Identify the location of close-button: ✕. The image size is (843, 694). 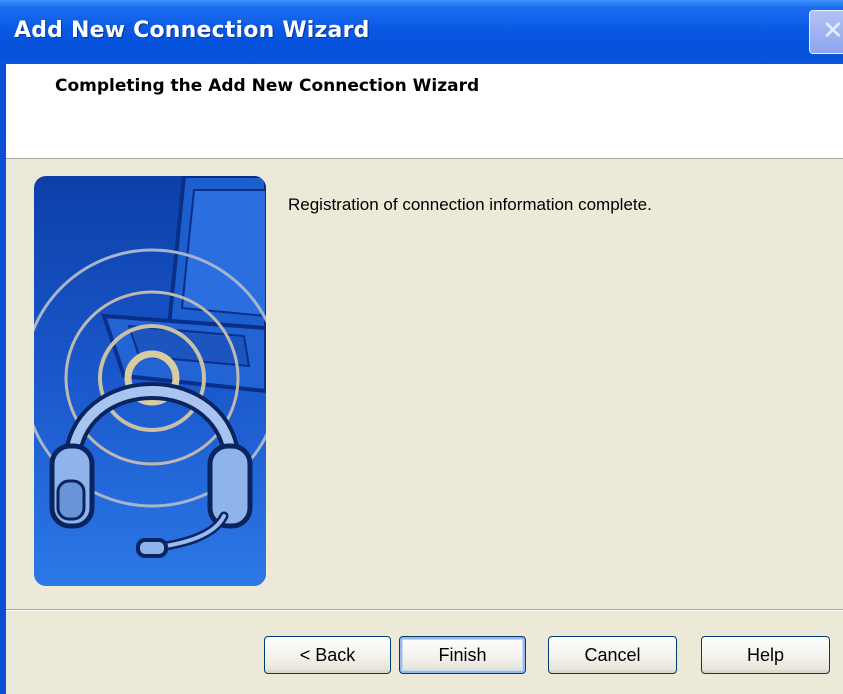
(826, 32).